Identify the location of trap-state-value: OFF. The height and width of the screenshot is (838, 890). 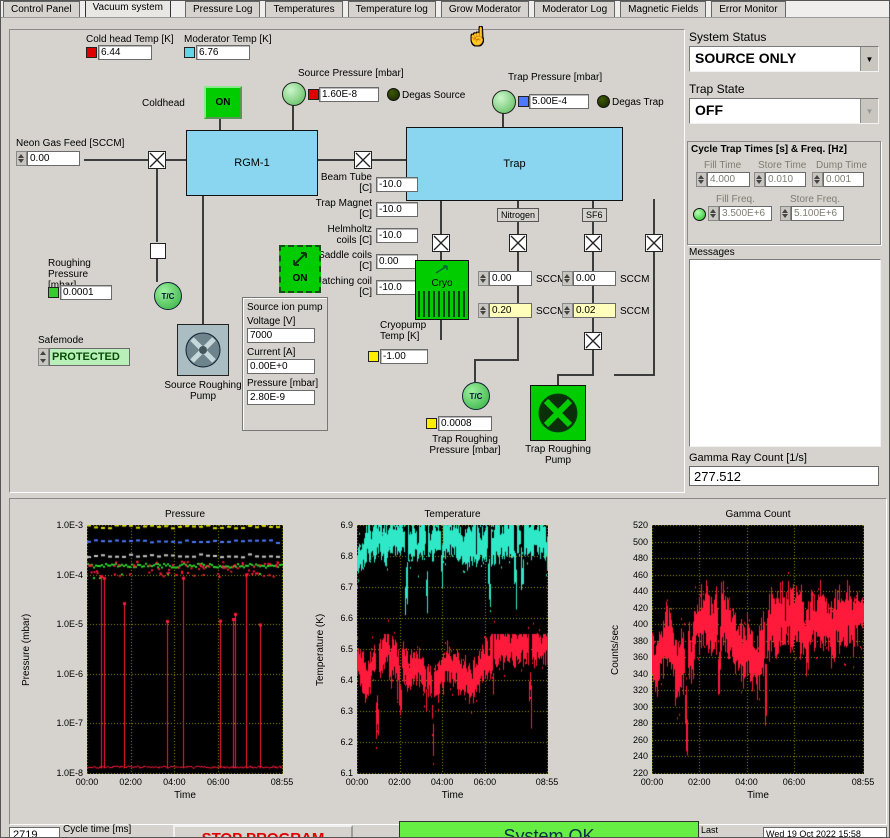
(709, 110).